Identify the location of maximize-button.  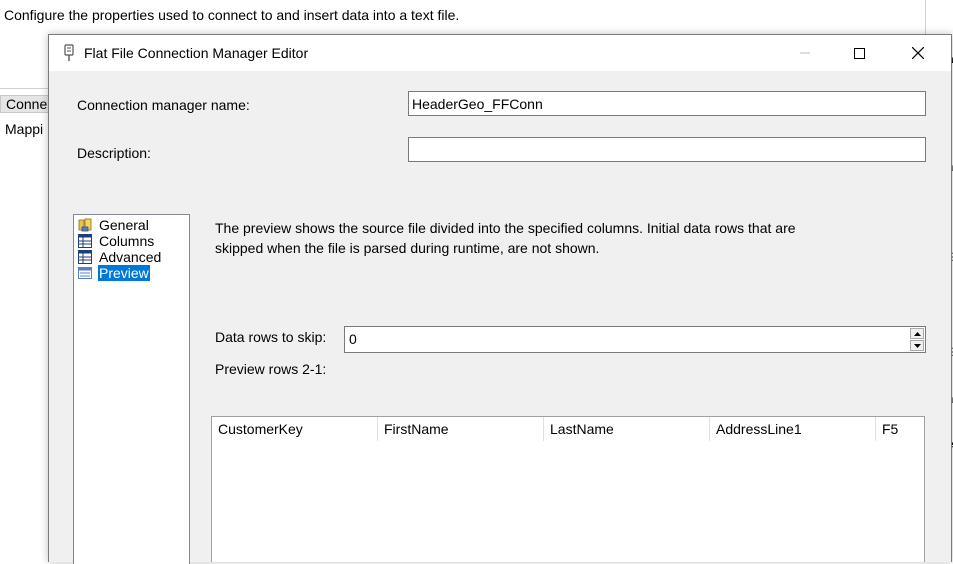
(859, 53).